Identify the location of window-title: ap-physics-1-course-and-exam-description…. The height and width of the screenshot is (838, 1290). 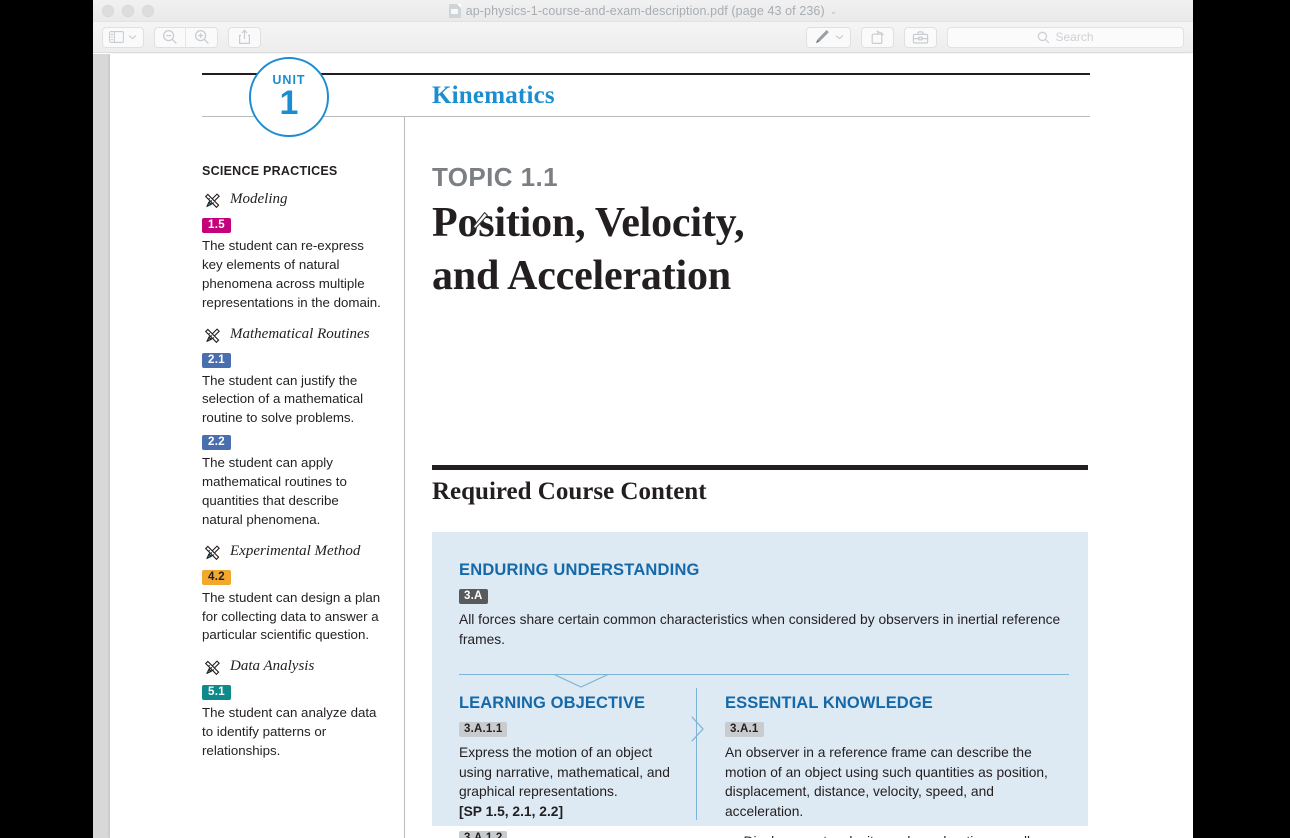
(645, 11).